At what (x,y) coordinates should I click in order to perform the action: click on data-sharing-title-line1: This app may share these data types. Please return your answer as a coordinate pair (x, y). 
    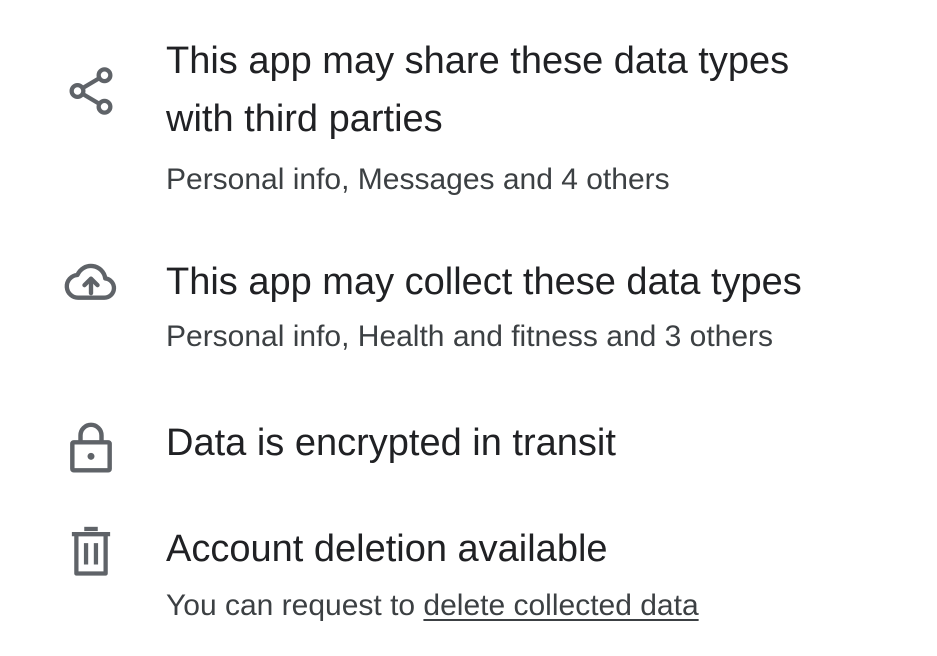
    Looking at the image, I should click on (478, 61).